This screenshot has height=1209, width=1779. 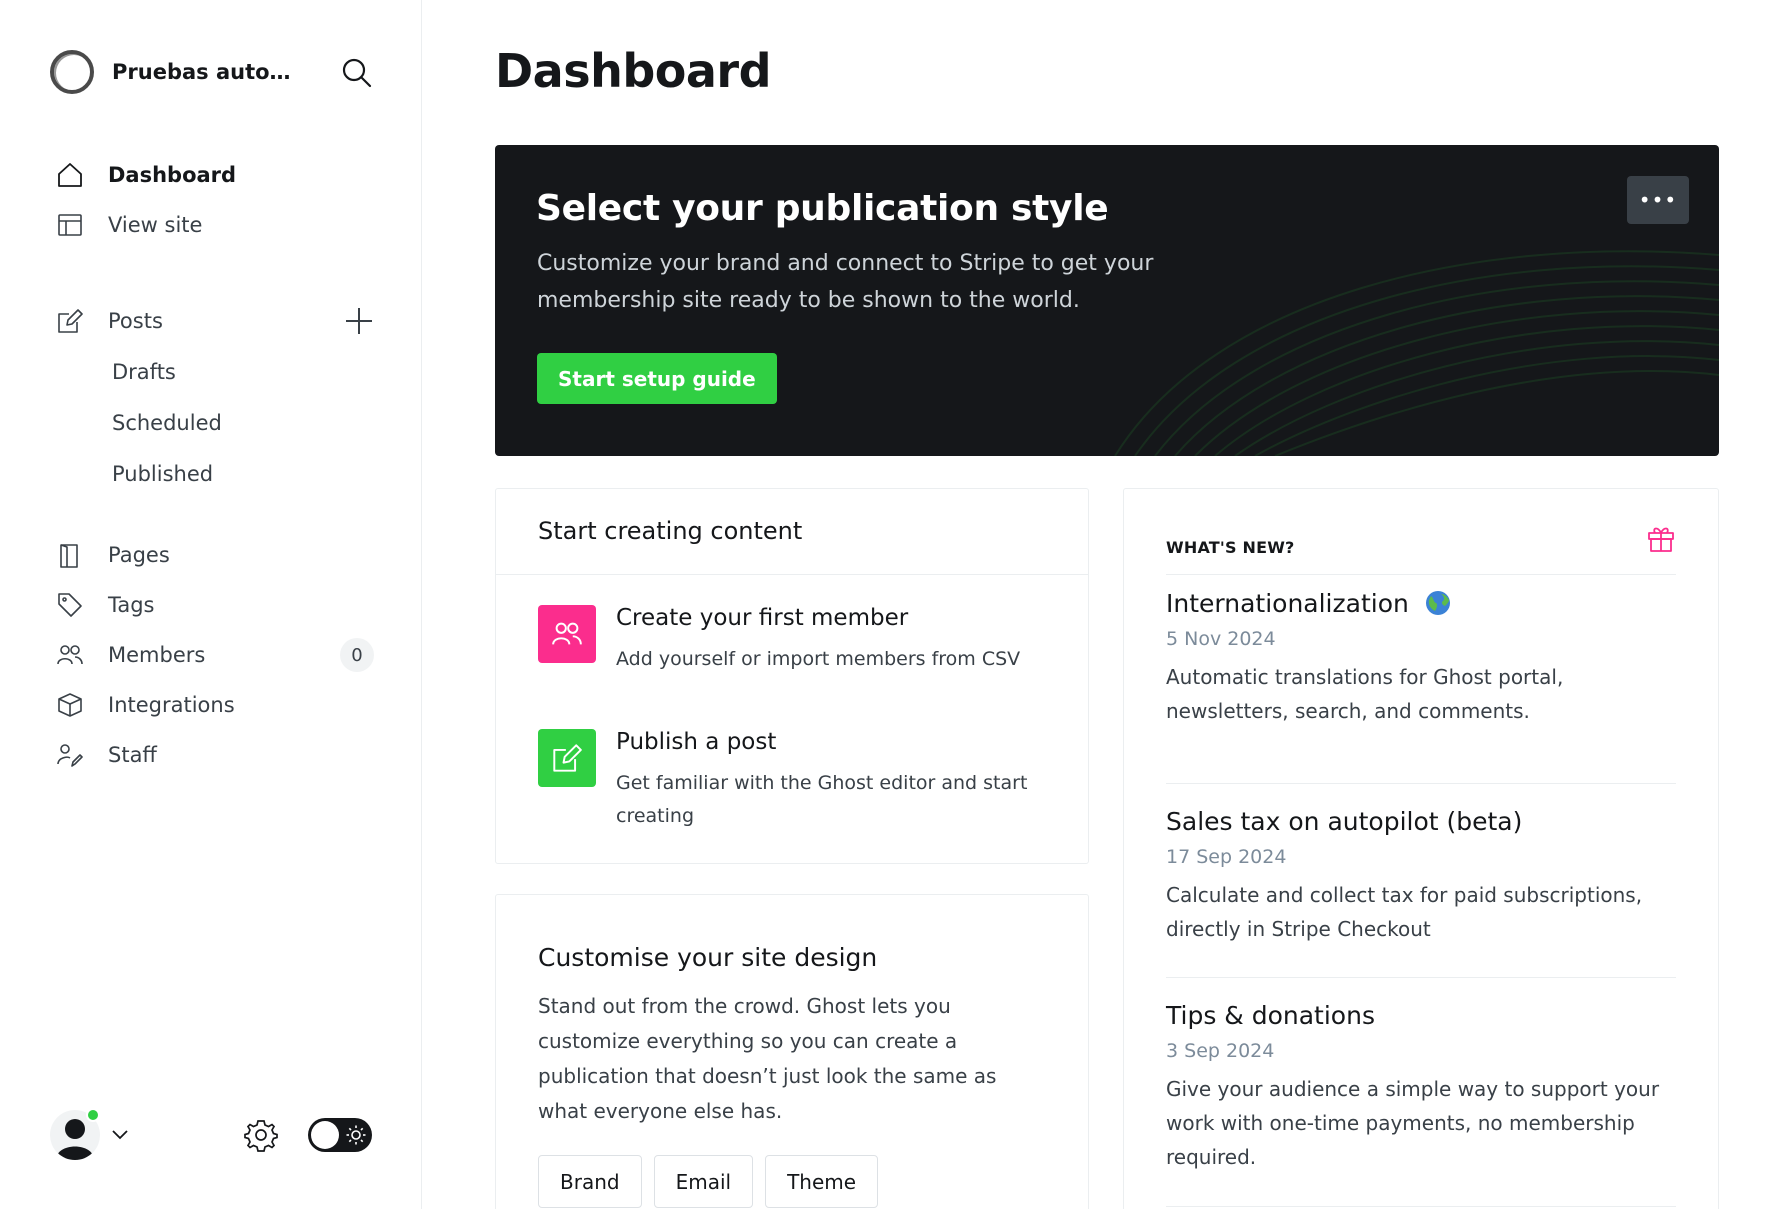 What do you see at coordinates (703, 1181) in the screenshot?
I see `email-button: Email` at bounding box center [703, 1181].